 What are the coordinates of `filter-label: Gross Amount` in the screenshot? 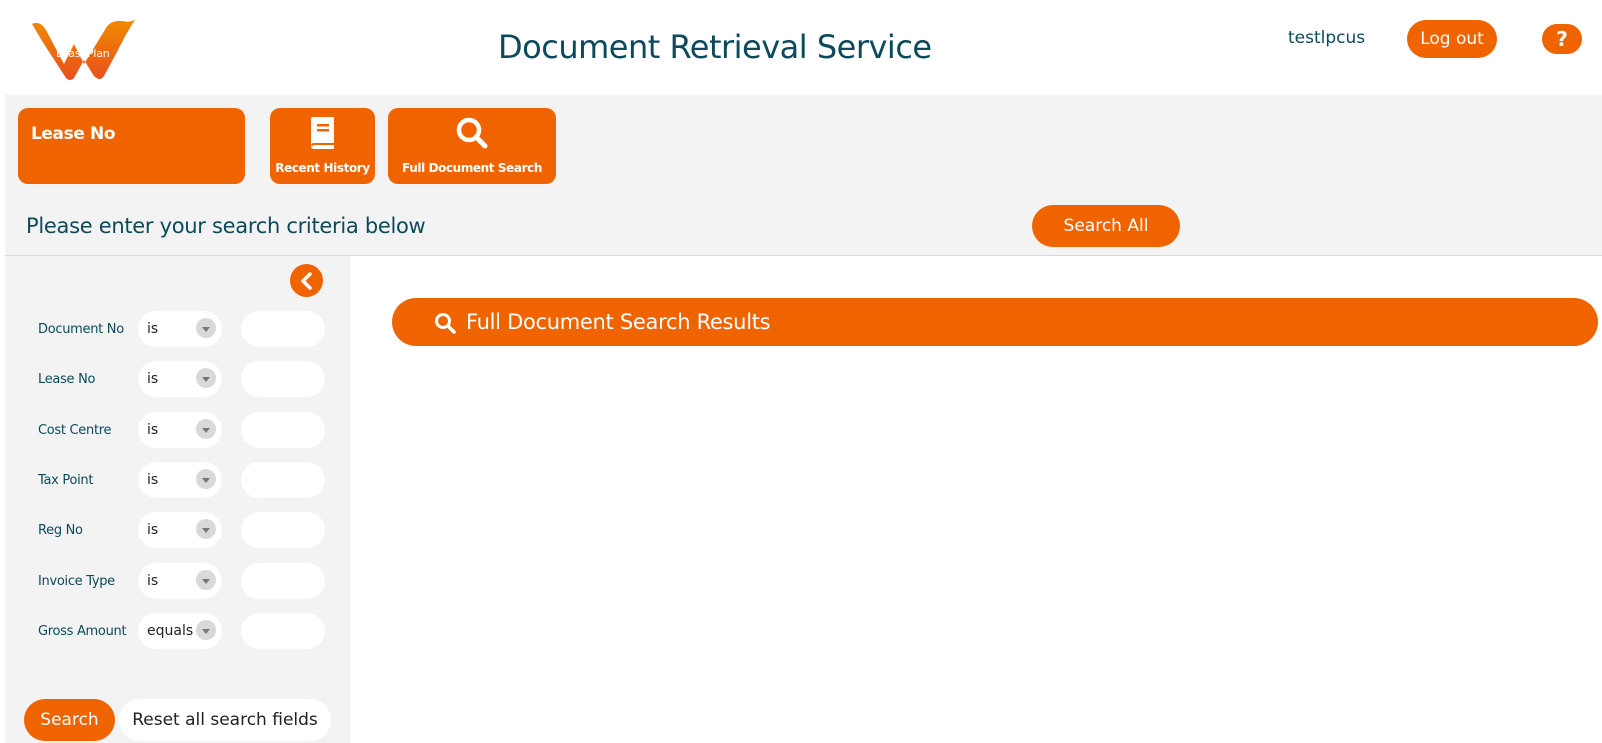 It's located at (82, 631).